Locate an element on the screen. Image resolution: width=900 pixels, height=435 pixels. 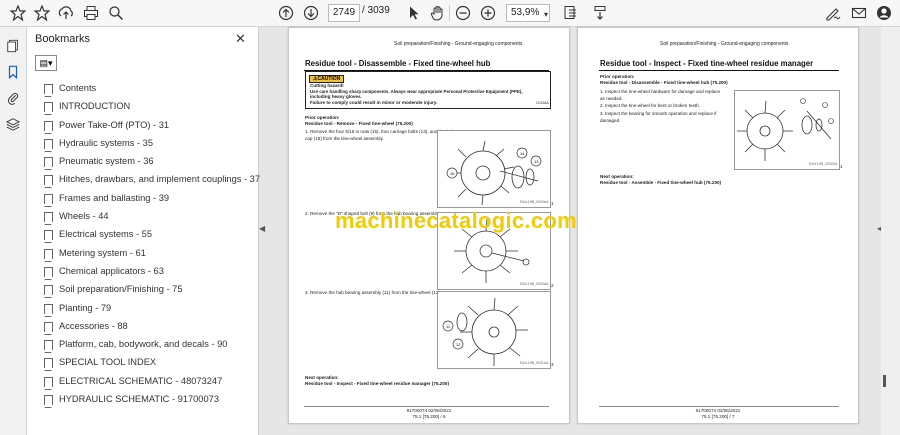
bookmark-item: Pneumatic system - 36 is located at coordinates (148, 161).